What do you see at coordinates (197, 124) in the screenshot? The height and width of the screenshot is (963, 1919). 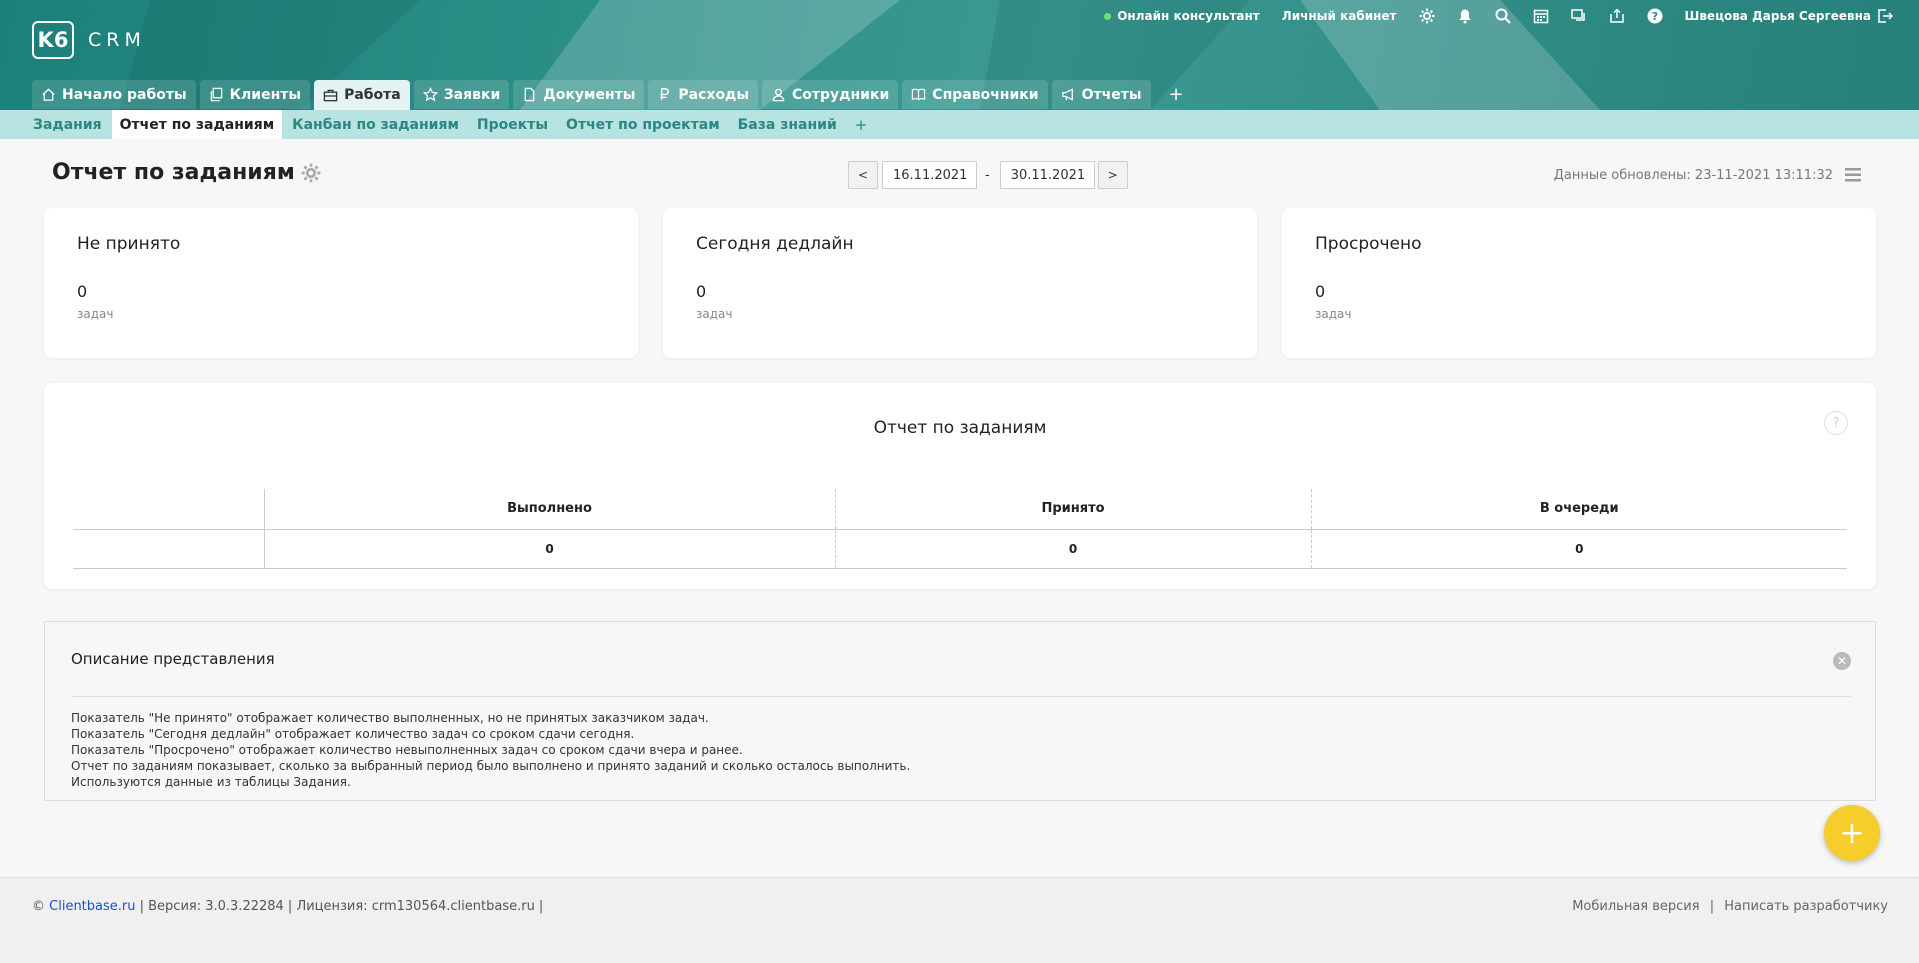 I see `subtab-task-report: Отчет по заданиям` at bounding box center [197, 124].